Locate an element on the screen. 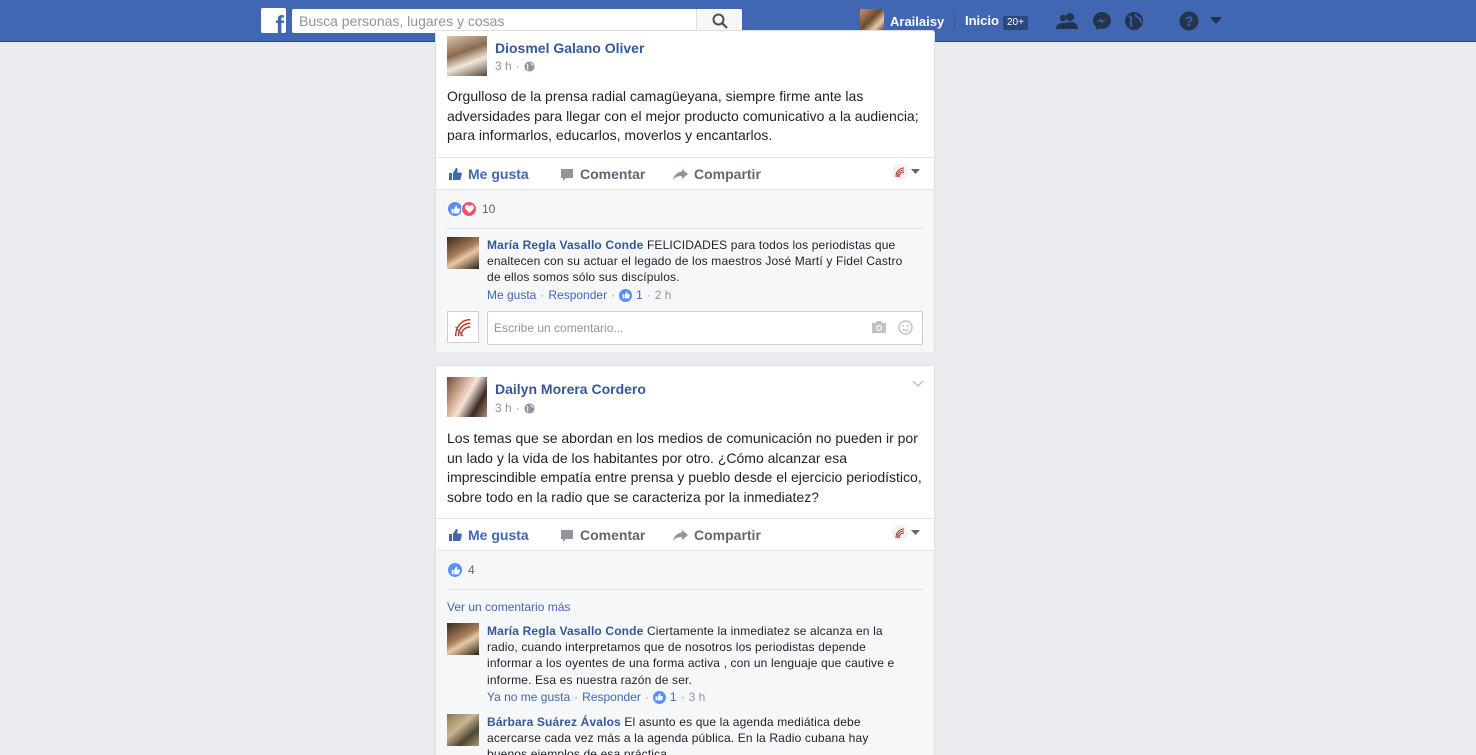 The height and width of the screenshot is (755, 1476). comment-actions: Ya no me gusta · Responder · 1 · 3 h is located at coordinates (596, 697).